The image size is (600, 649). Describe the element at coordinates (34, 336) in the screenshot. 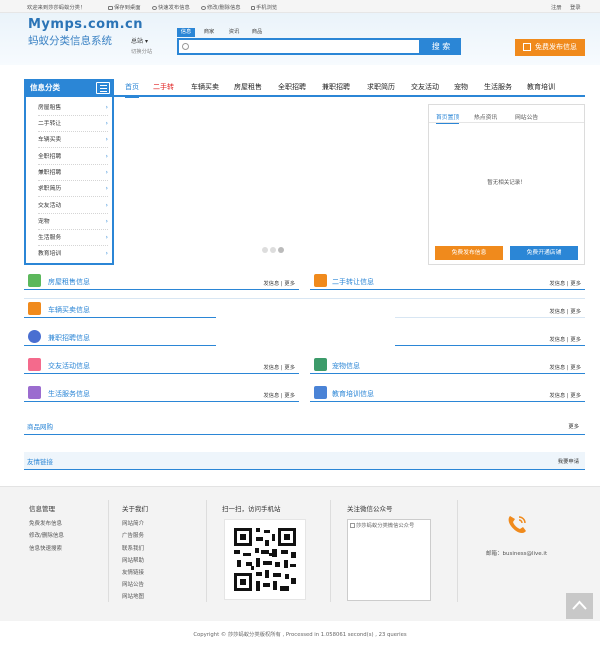

I see `clock-icon` at that location.